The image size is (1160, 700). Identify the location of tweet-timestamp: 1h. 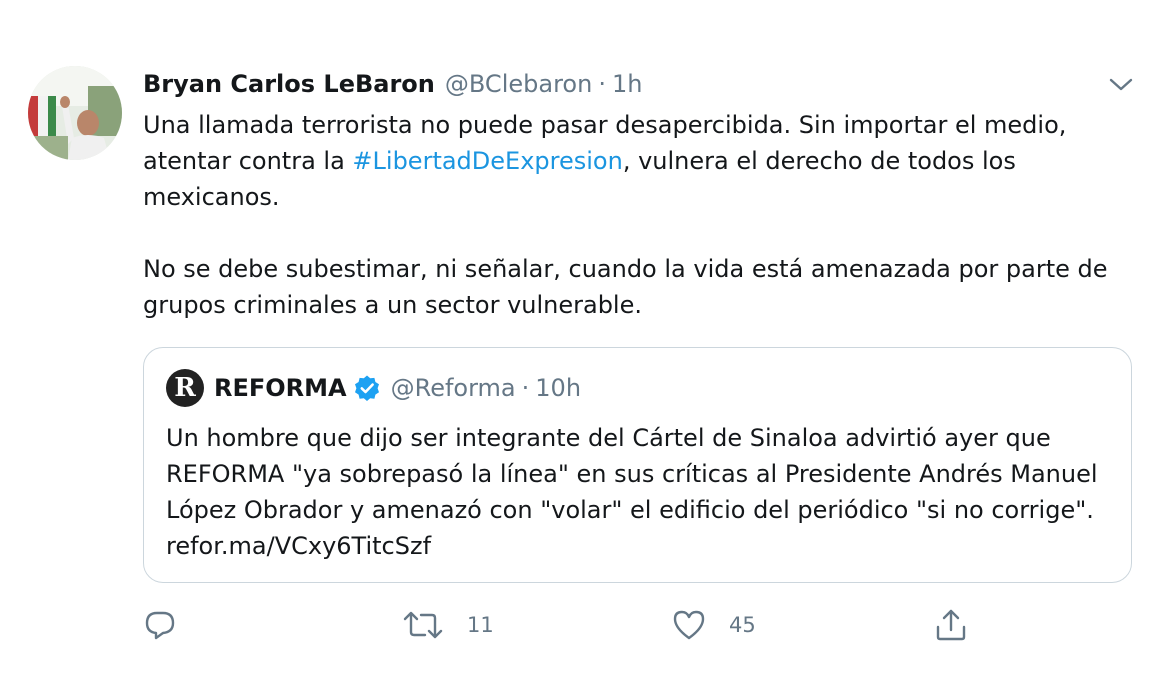
(627, 84).